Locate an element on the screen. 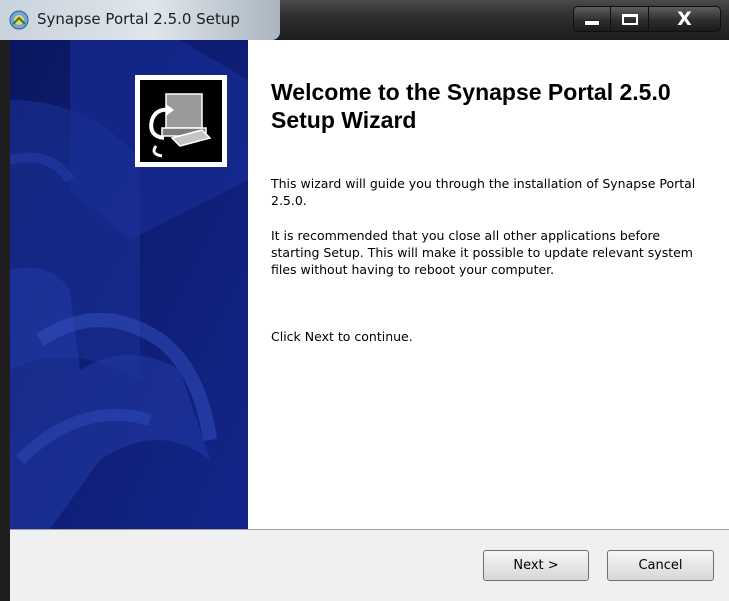 The image size is (729, 601). maximize-button is located at coordinates (630, 19).